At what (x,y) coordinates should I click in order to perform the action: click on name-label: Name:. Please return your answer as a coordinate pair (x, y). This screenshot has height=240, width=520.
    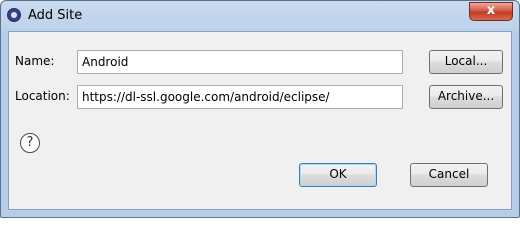
    Looking at the image, I should click on (35, 61).